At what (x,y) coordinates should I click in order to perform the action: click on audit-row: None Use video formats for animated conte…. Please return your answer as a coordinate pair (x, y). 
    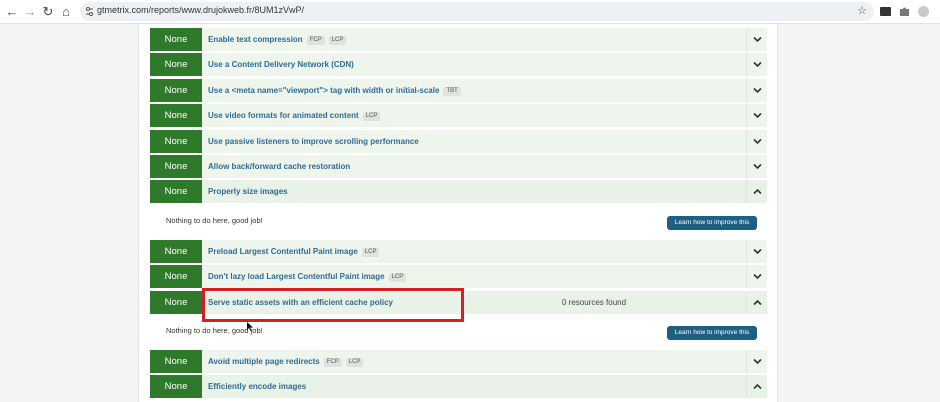
    Looking at the image, I should click on (458, 115).